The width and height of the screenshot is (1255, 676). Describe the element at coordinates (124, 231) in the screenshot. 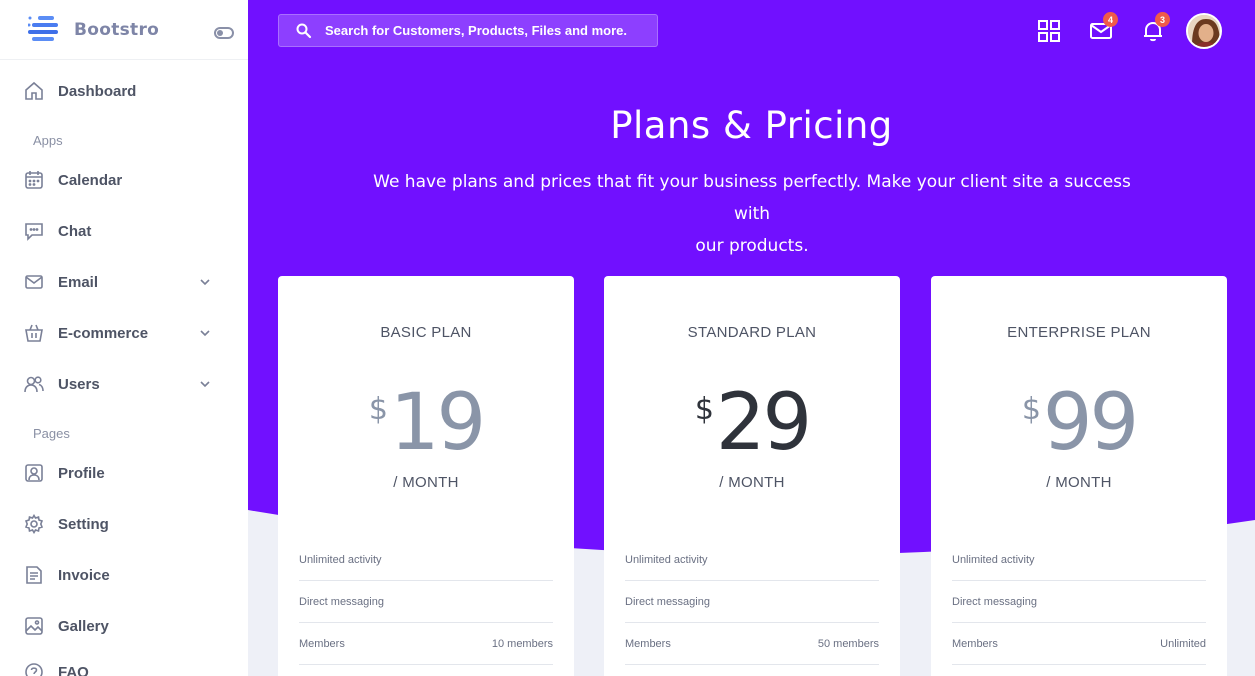

I see `sidebar-item-chat: Chat` at that location.